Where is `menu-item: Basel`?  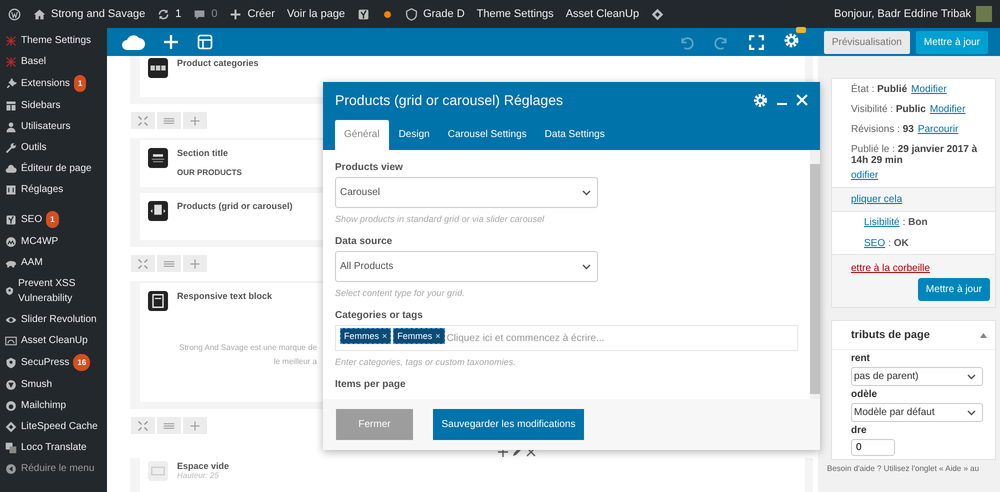
menu-item: Basel is located at coordinates (33, 61).